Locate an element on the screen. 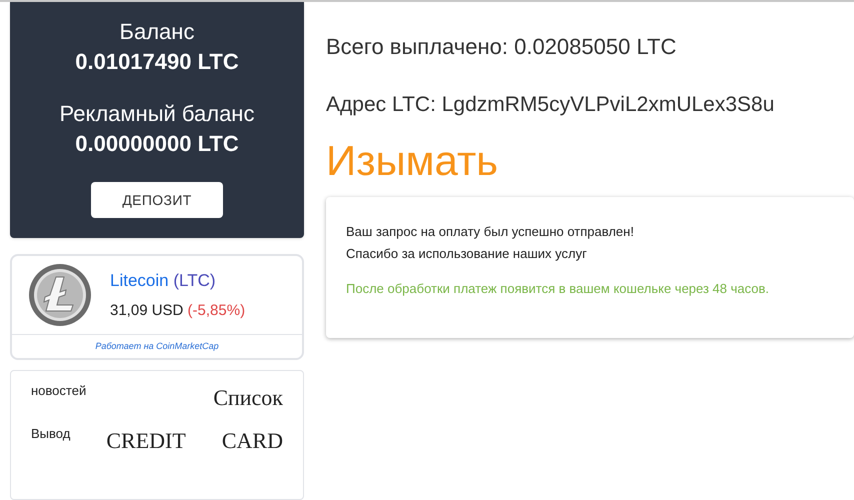 The height and width of the screenshot is (500, 854). payout-note: После обработки платеж появится в вашем кошельке через 48 часов. is located at coordinates (558, 289).